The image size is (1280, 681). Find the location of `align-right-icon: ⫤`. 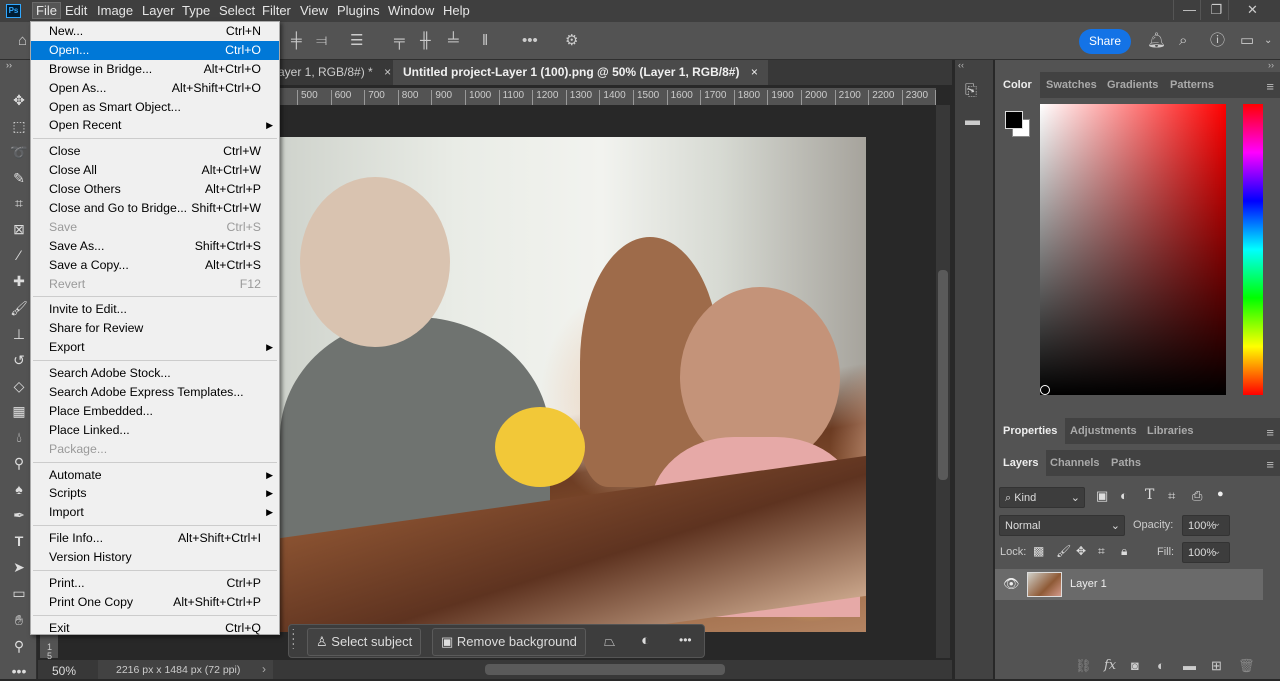

align-right-icon: ⫤ is located at coordinates (321, 41).